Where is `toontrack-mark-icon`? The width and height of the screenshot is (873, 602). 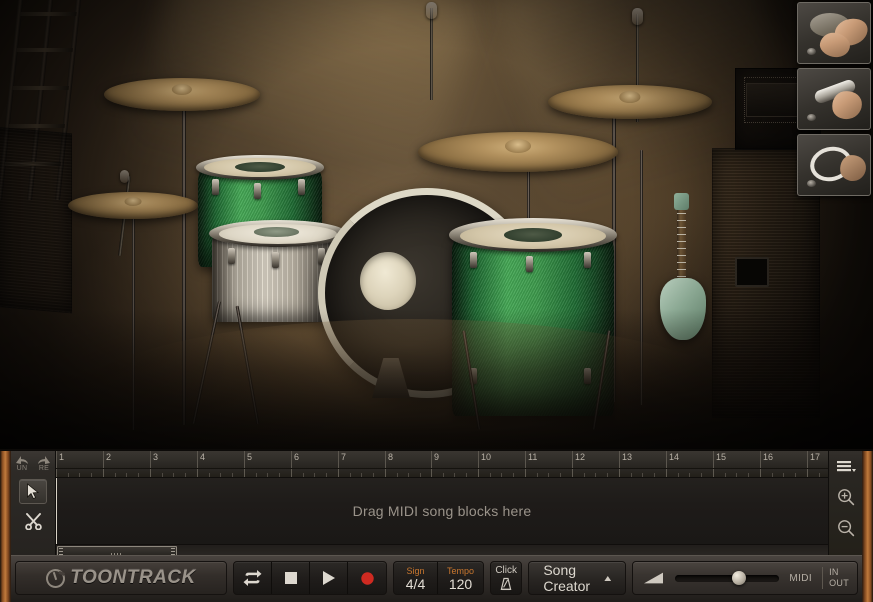 toontrack-mark-icon is located at coordinates (55, 578).